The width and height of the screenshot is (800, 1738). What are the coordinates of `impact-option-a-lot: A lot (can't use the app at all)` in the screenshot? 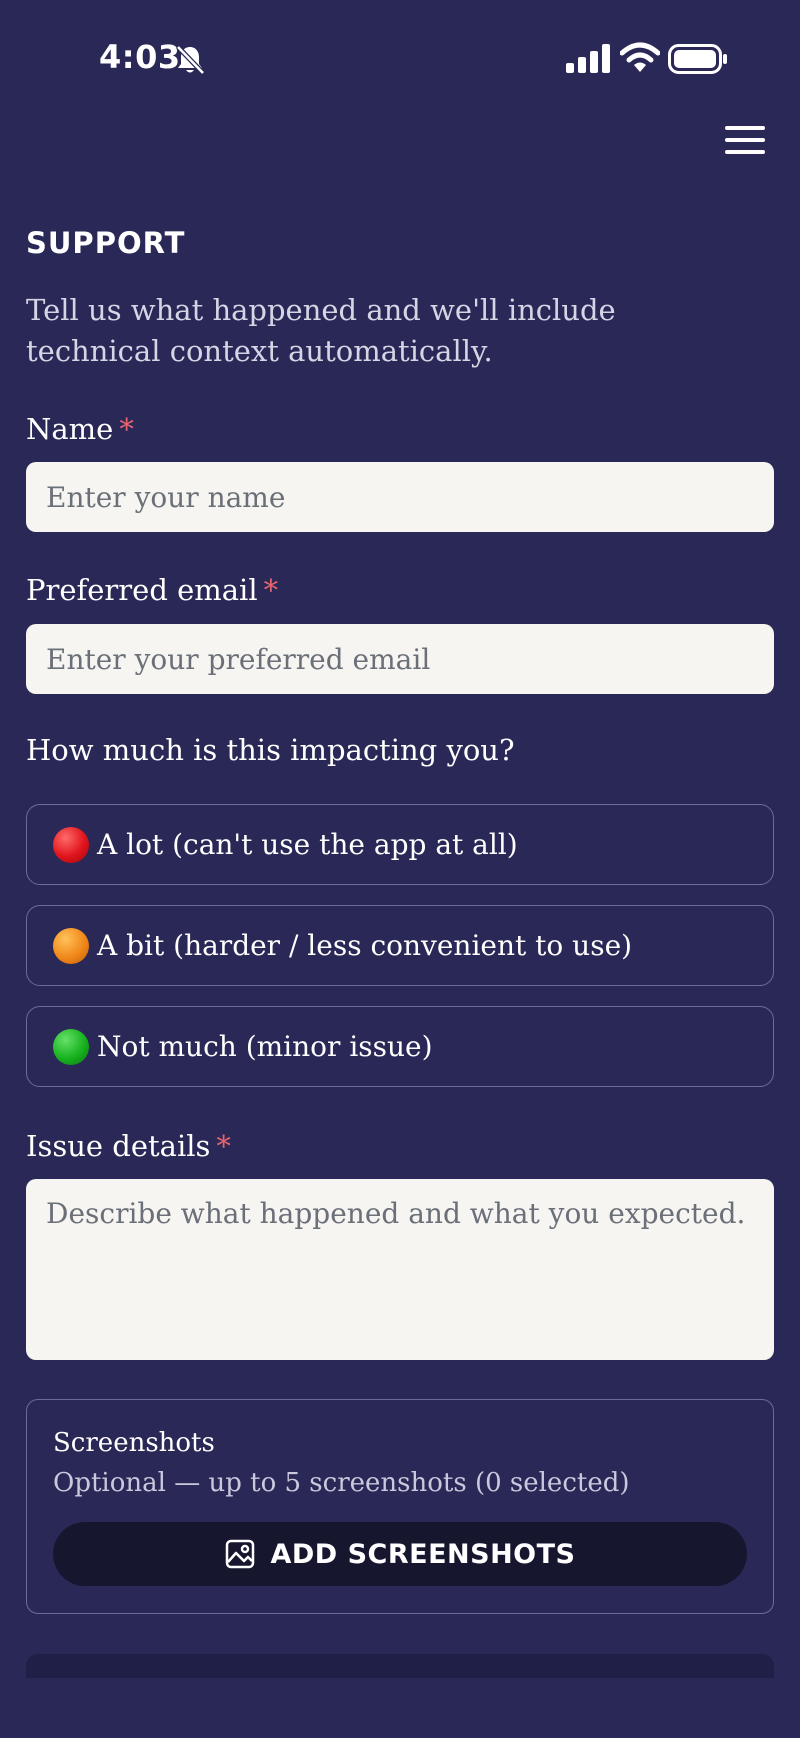 It's located at (400, 844).